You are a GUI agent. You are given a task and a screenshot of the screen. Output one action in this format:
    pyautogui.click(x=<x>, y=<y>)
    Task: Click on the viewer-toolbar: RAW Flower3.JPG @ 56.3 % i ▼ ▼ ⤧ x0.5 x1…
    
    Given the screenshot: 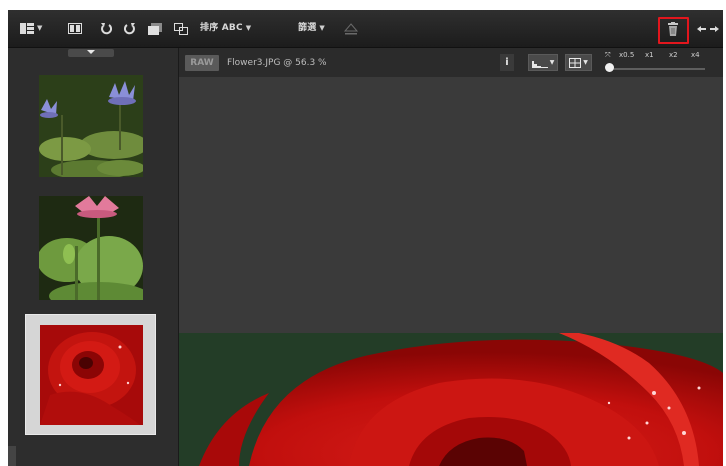 What is the action you would take?
    pyautogui.click(x=451, y=62)
    